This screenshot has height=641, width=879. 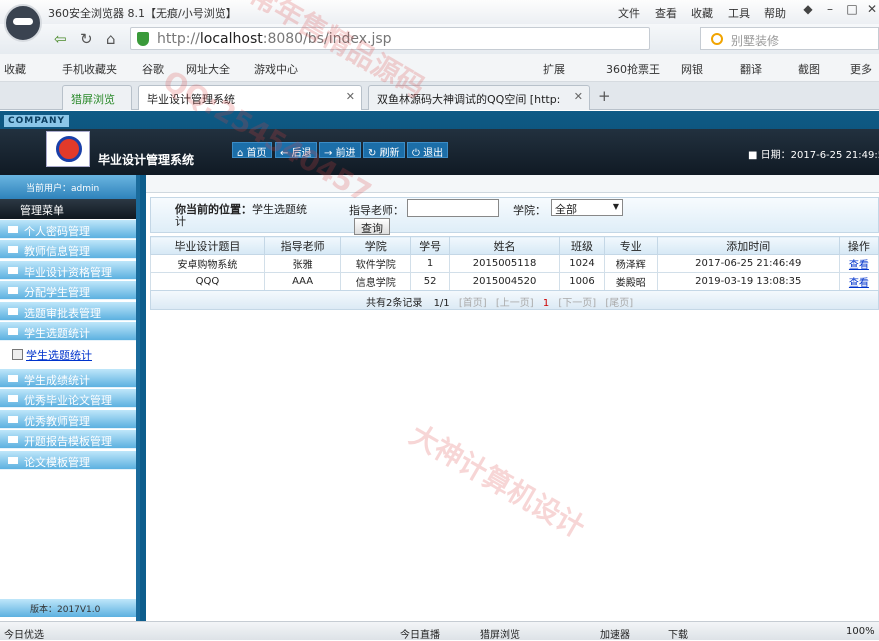 What do you see at coordinates (630, 281) in the screenshot?
I see `table-cell: 娄殿昭` at bounding box center [630, 281].